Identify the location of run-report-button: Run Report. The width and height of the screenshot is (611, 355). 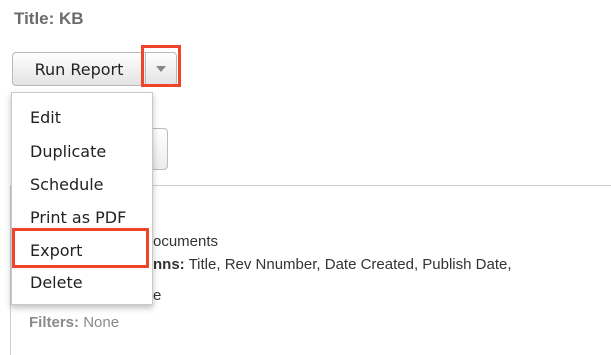
(78, 69).